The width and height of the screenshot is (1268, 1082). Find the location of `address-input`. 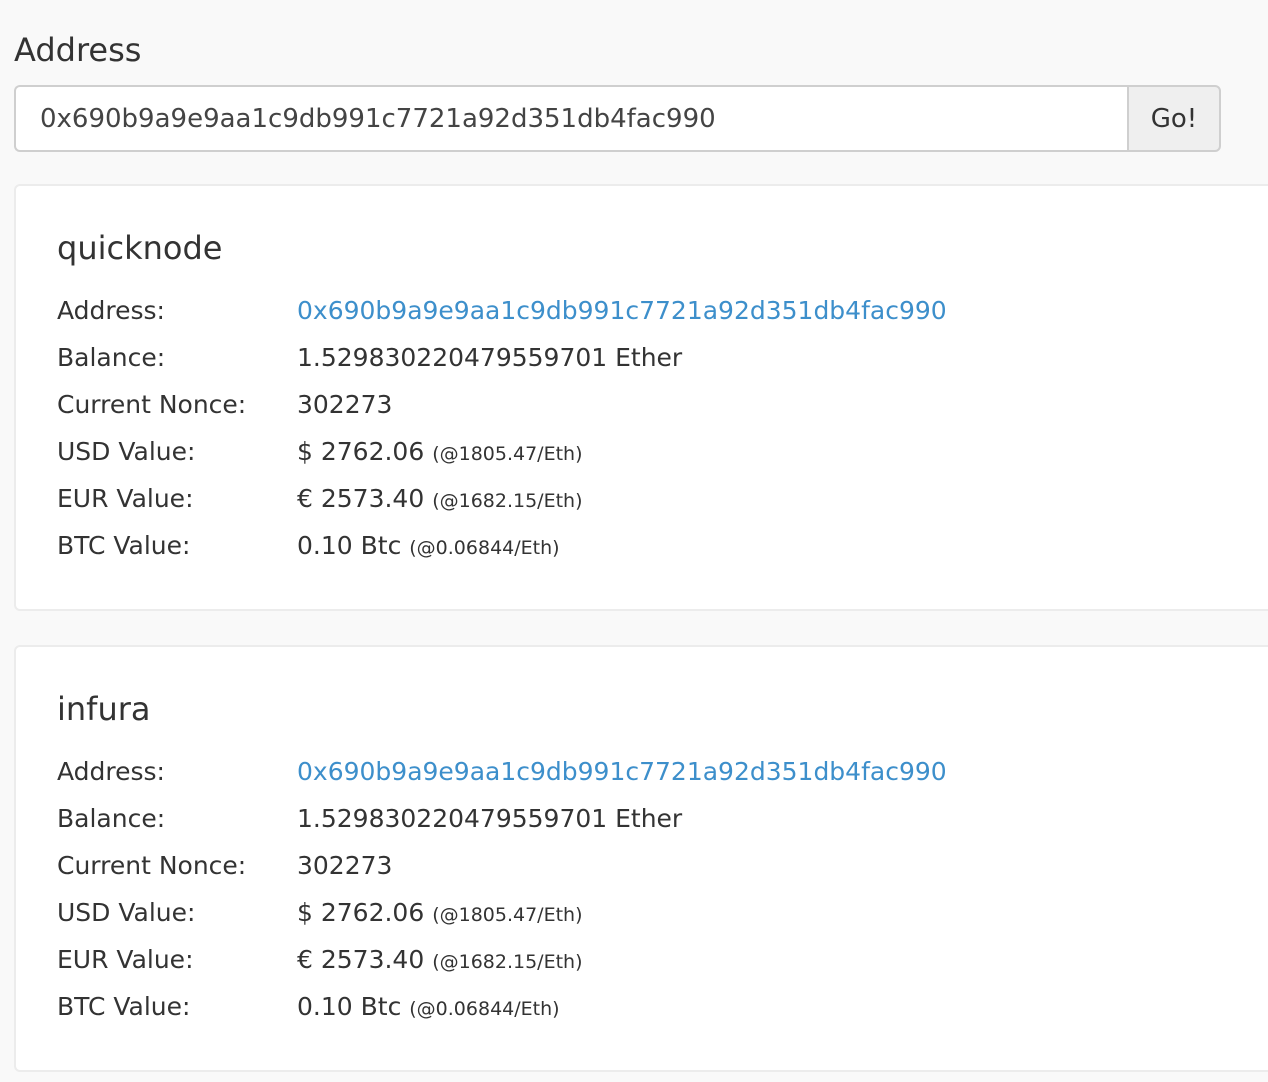

address-input is located at coordinates (570, 118).